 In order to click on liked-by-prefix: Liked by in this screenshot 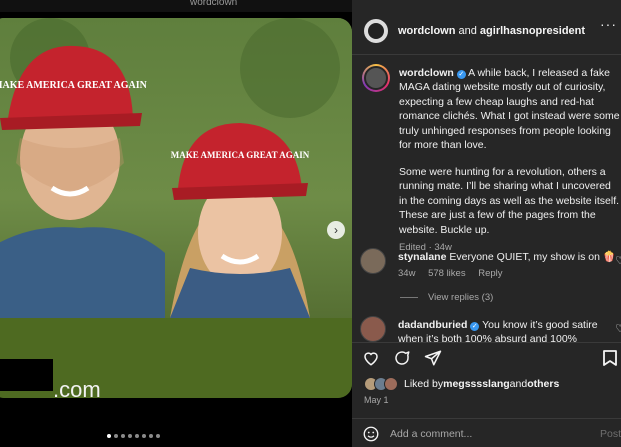, I will do `click(424, 384)`.